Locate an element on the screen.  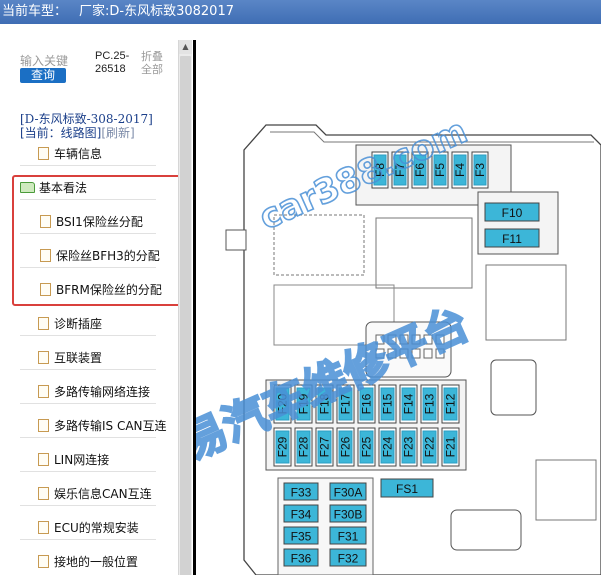
collapse-all-button: 折叠全部 is located at coordinates (156, 63).